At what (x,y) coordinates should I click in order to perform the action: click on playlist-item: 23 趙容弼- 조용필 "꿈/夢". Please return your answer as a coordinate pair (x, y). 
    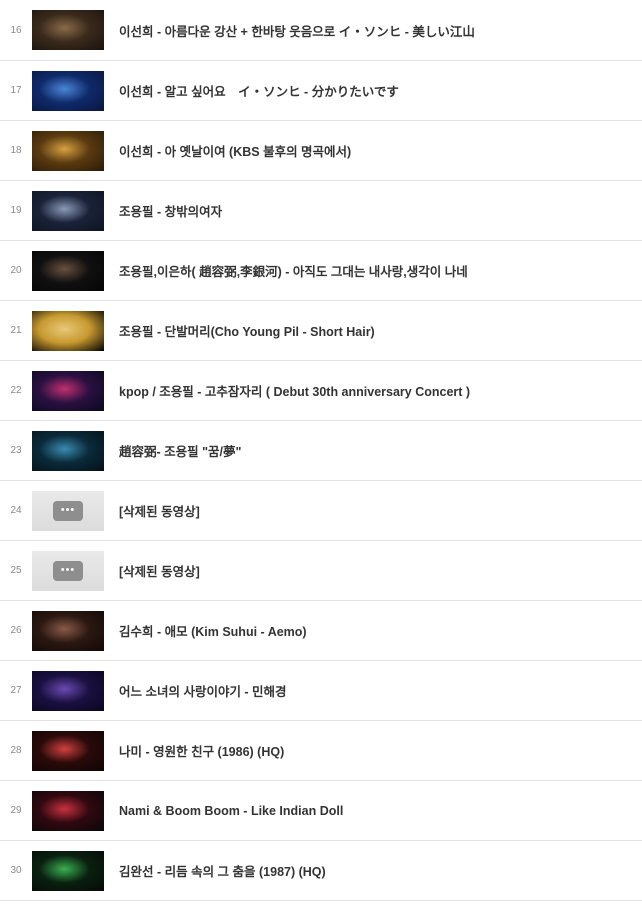
    Looking at the image, I should click on (321, 451).